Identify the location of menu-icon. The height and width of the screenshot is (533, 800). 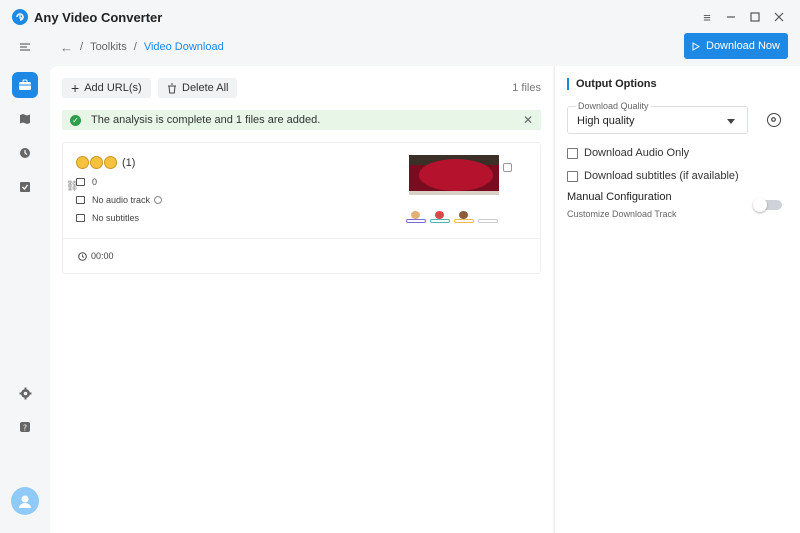
(25, 47).